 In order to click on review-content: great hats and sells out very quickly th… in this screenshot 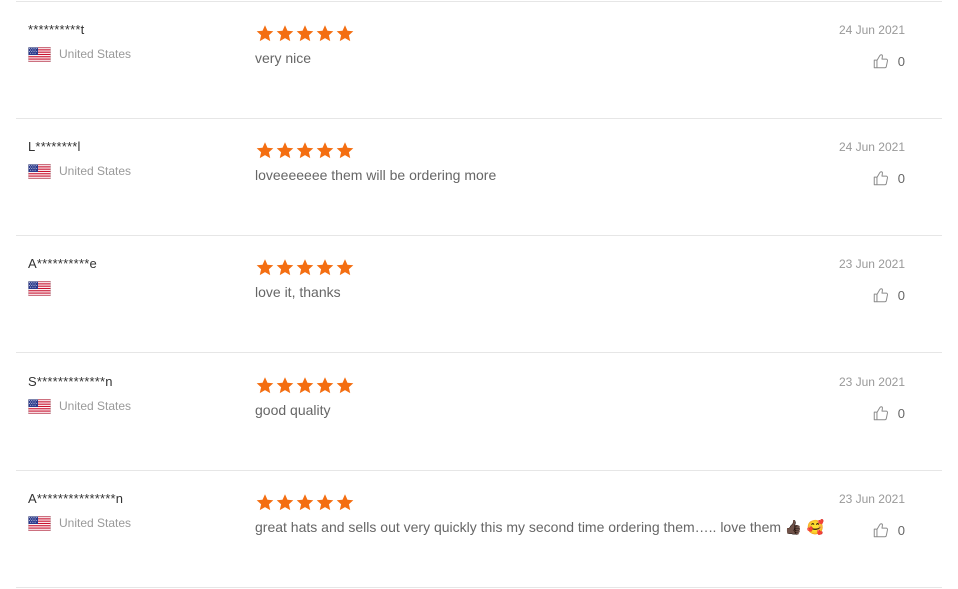, I will do `click(545, 515)`.